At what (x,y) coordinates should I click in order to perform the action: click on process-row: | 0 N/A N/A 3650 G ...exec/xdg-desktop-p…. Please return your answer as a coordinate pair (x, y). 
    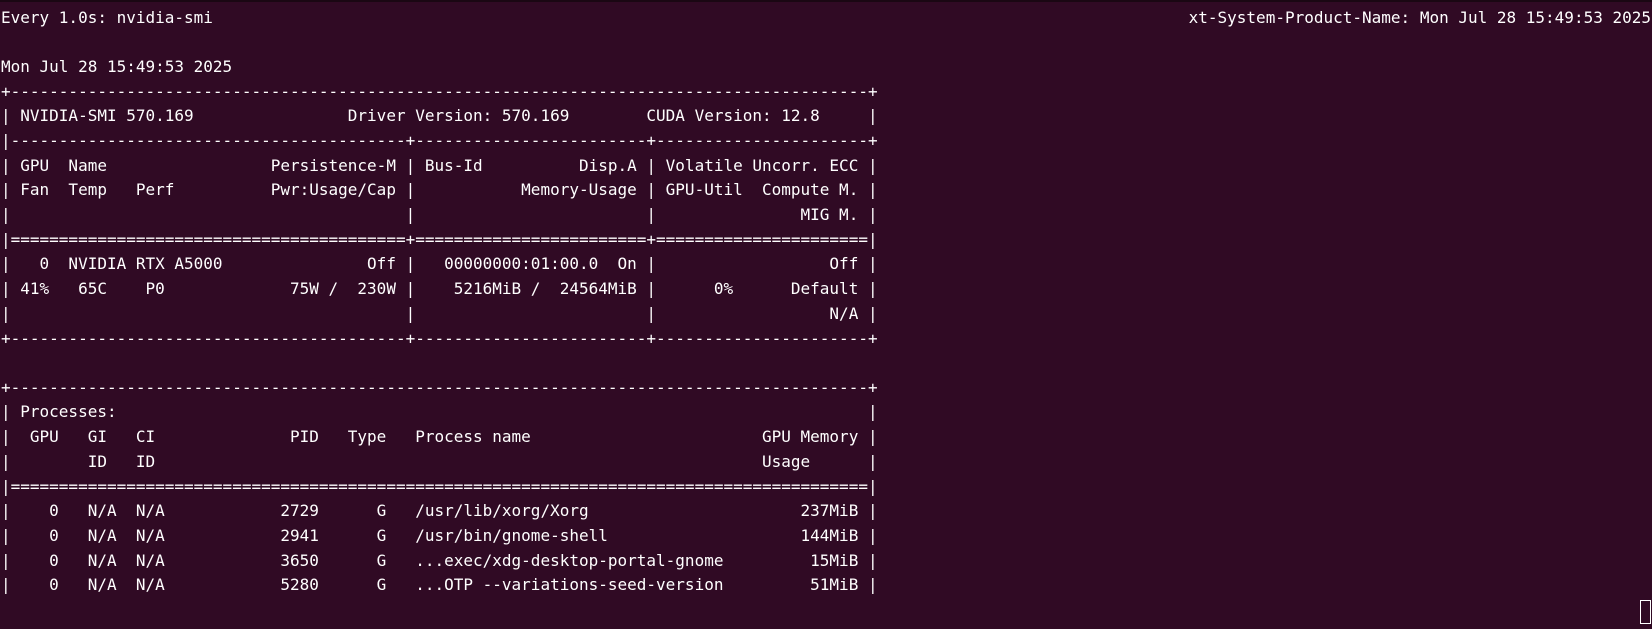
    Looking at the image, I should click on (439, 560).